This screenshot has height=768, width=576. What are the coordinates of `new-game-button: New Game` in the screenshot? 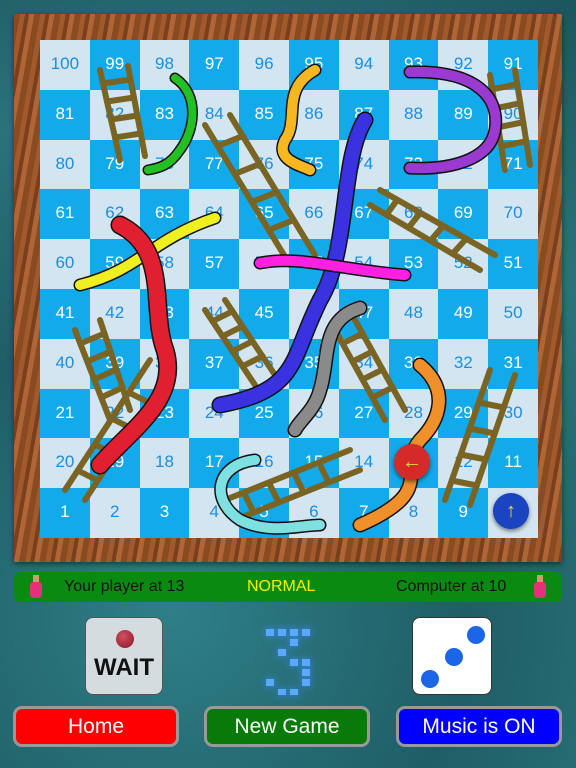 It's located at (287, 726).